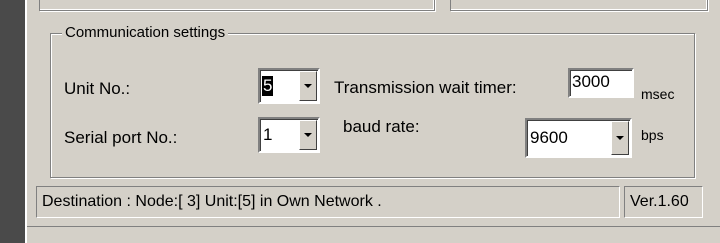 The height and width of the screenshot is (243, 720). I want to click on bottom-divider, so click(373, 226).